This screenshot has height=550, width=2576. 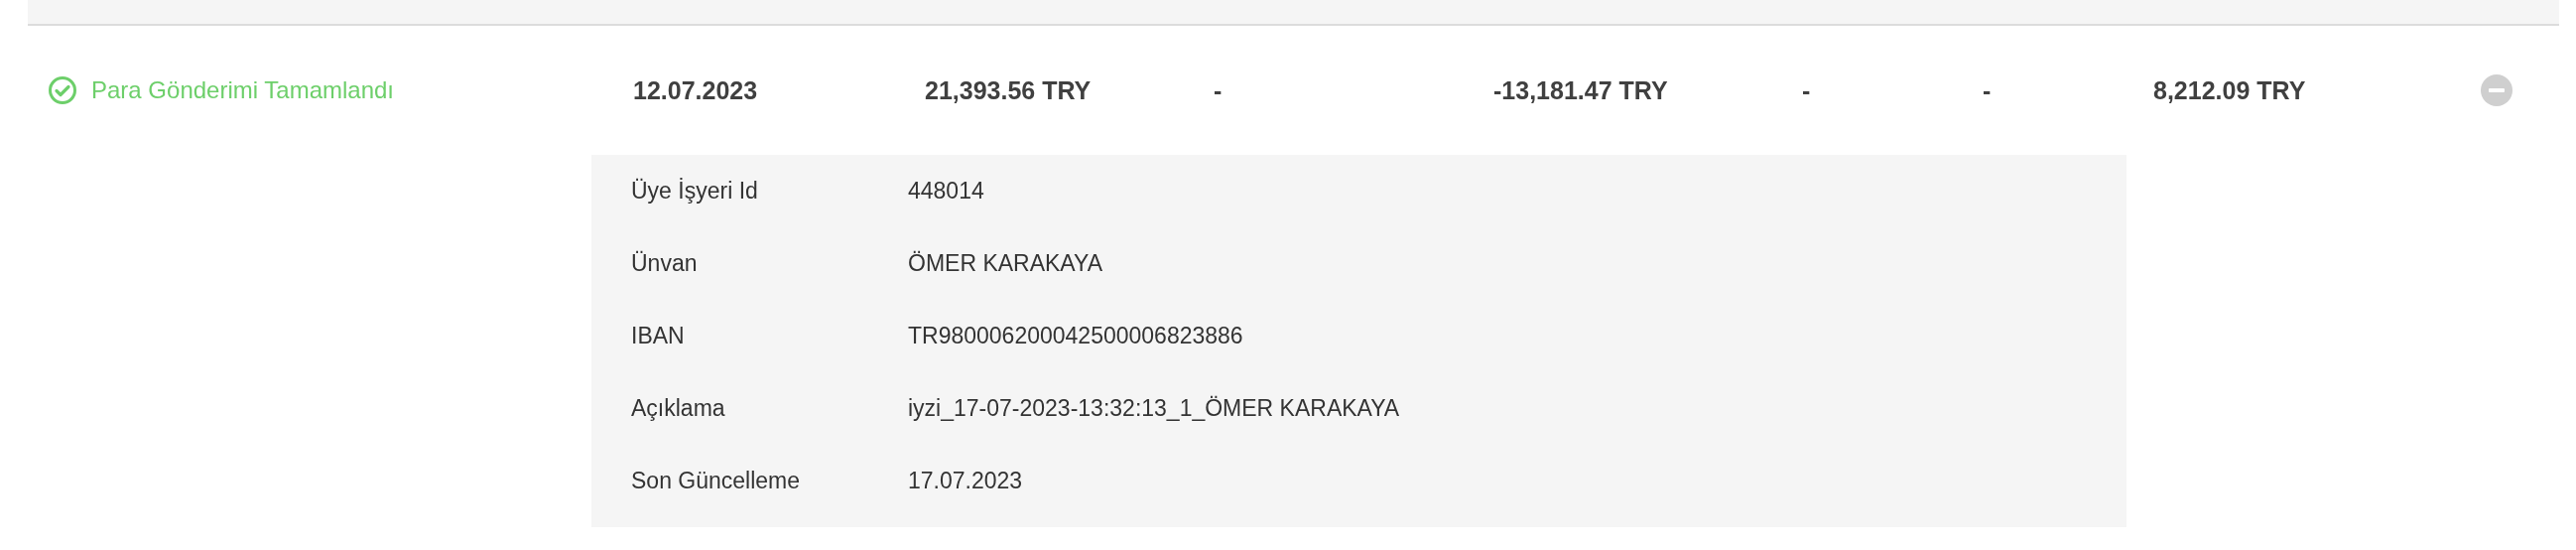 I want to click on check-circle-icon, so click(x=63, y=90).